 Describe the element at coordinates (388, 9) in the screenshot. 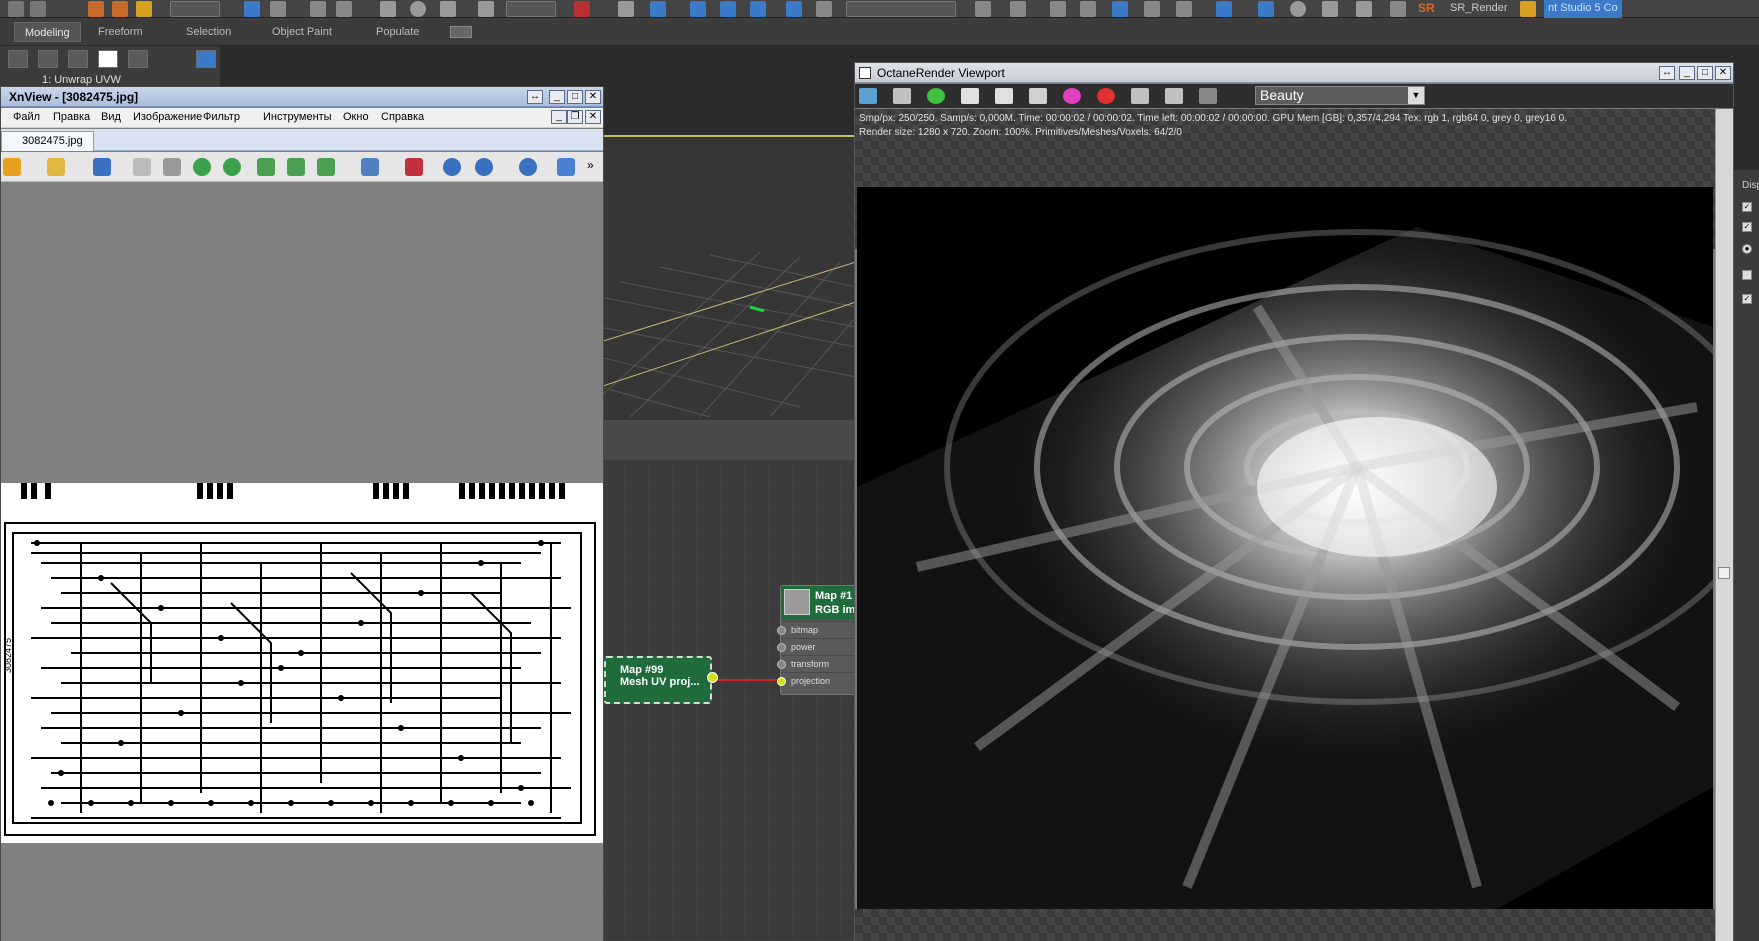

I see `select-and-move-icon` at that location.